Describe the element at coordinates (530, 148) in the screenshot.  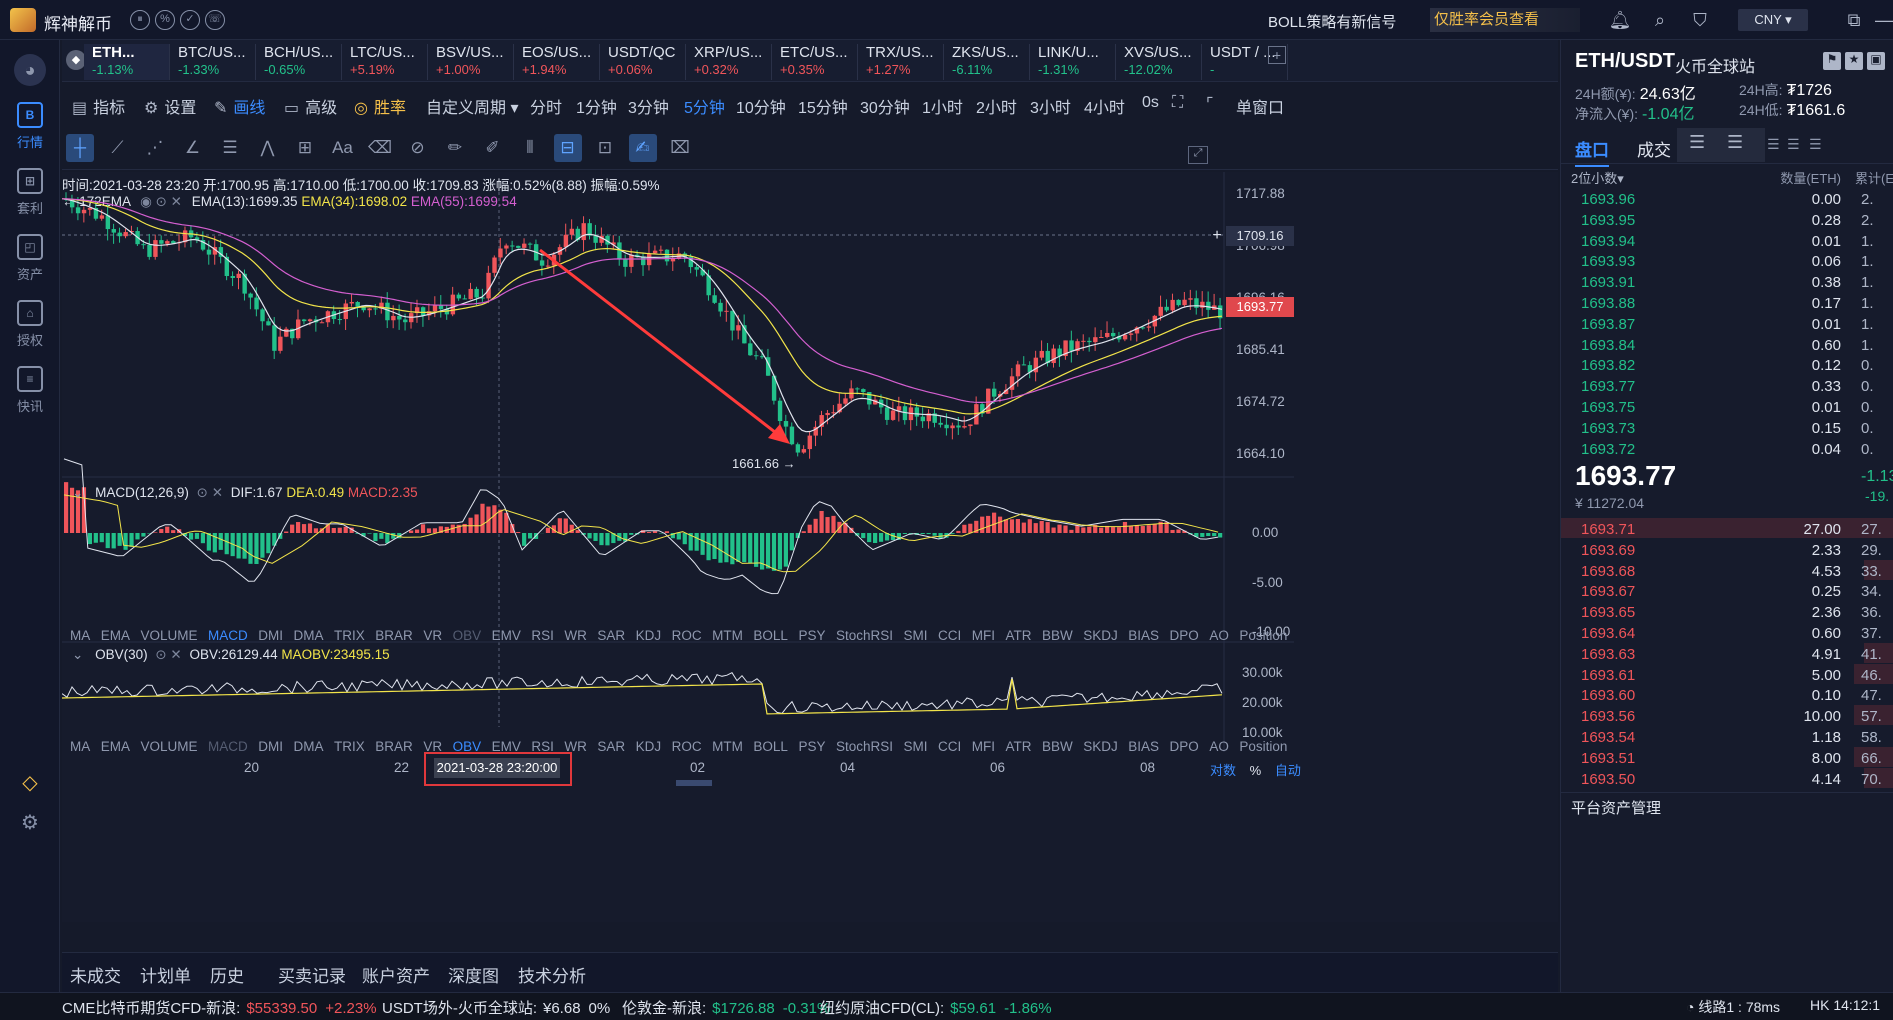
I see `candle-icon: ⫴` at that location.